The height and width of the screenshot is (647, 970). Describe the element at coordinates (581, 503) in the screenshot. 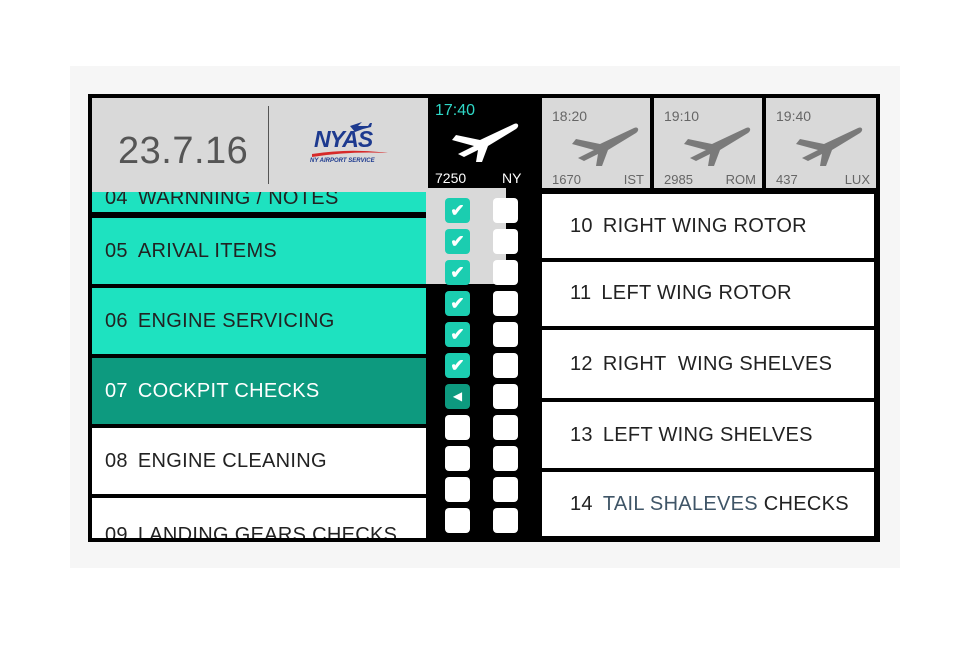

I see `task-number: 14` at that location.